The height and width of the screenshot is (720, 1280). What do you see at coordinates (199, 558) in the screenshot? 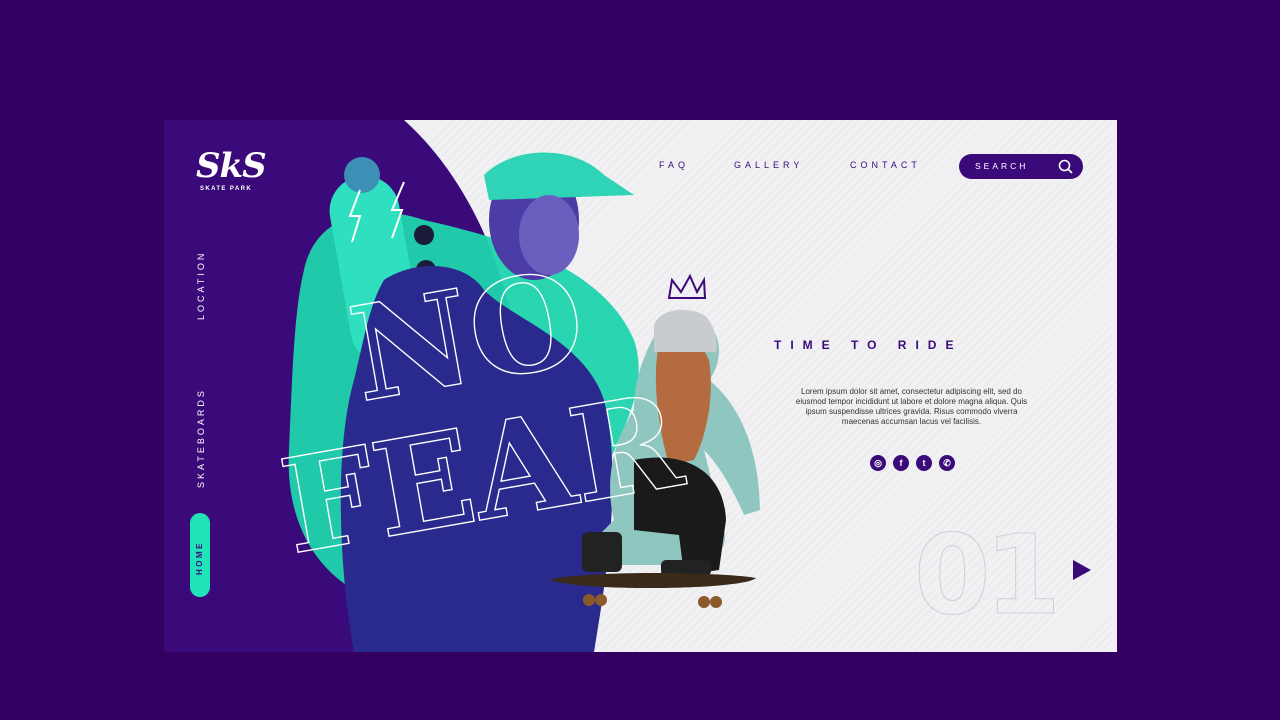
I see `side-nav-home-label: HOME` at bounding box center [199, 558].